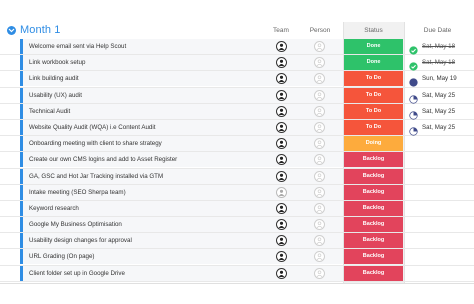 The width and height of the screenshot is (474, 304). What do you see at coordinates (49, 111) in the screenshot?
I see `item-name: Technical Audit` at bounding box center [49, 111].